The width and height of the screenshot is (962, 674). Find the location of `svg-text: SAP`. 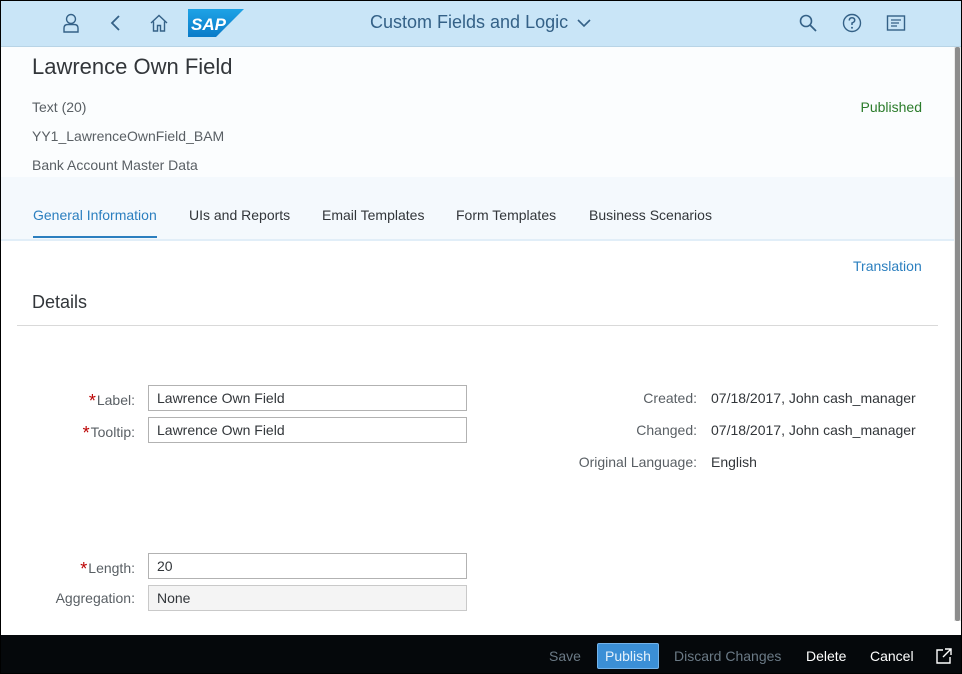

svg-text: SAP is located at coordinates (209, 24).